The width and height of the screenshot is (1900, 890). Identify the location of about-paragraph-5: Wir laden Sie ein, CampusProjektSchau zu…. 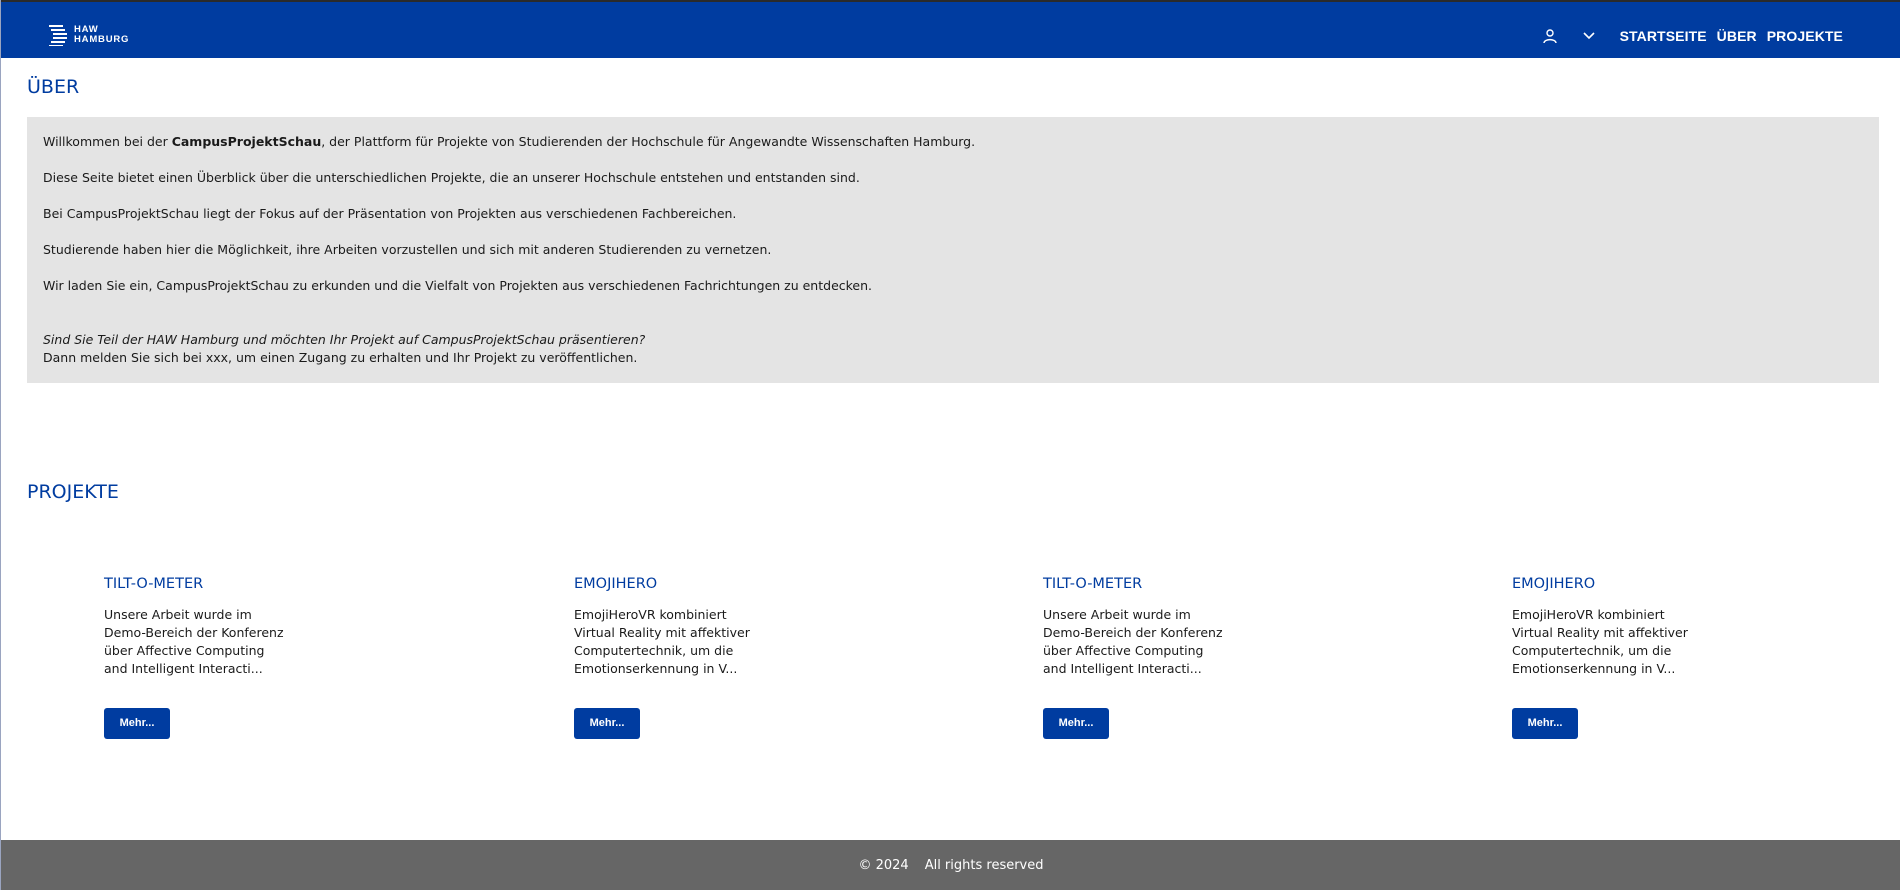
(458, 285).